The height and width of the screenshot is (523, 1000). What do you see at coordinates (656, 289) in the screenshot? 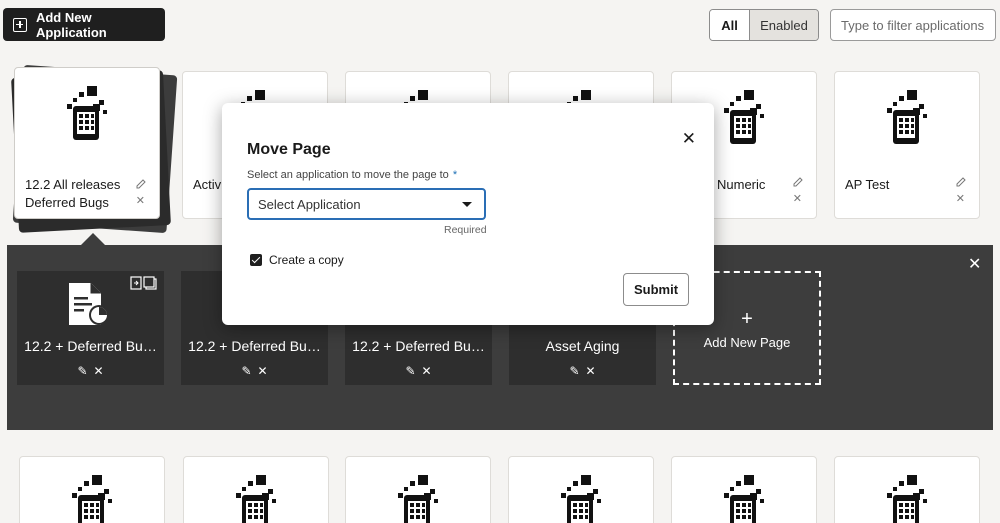
I see `submit-button: Submit` at bounding box center [656, 289].